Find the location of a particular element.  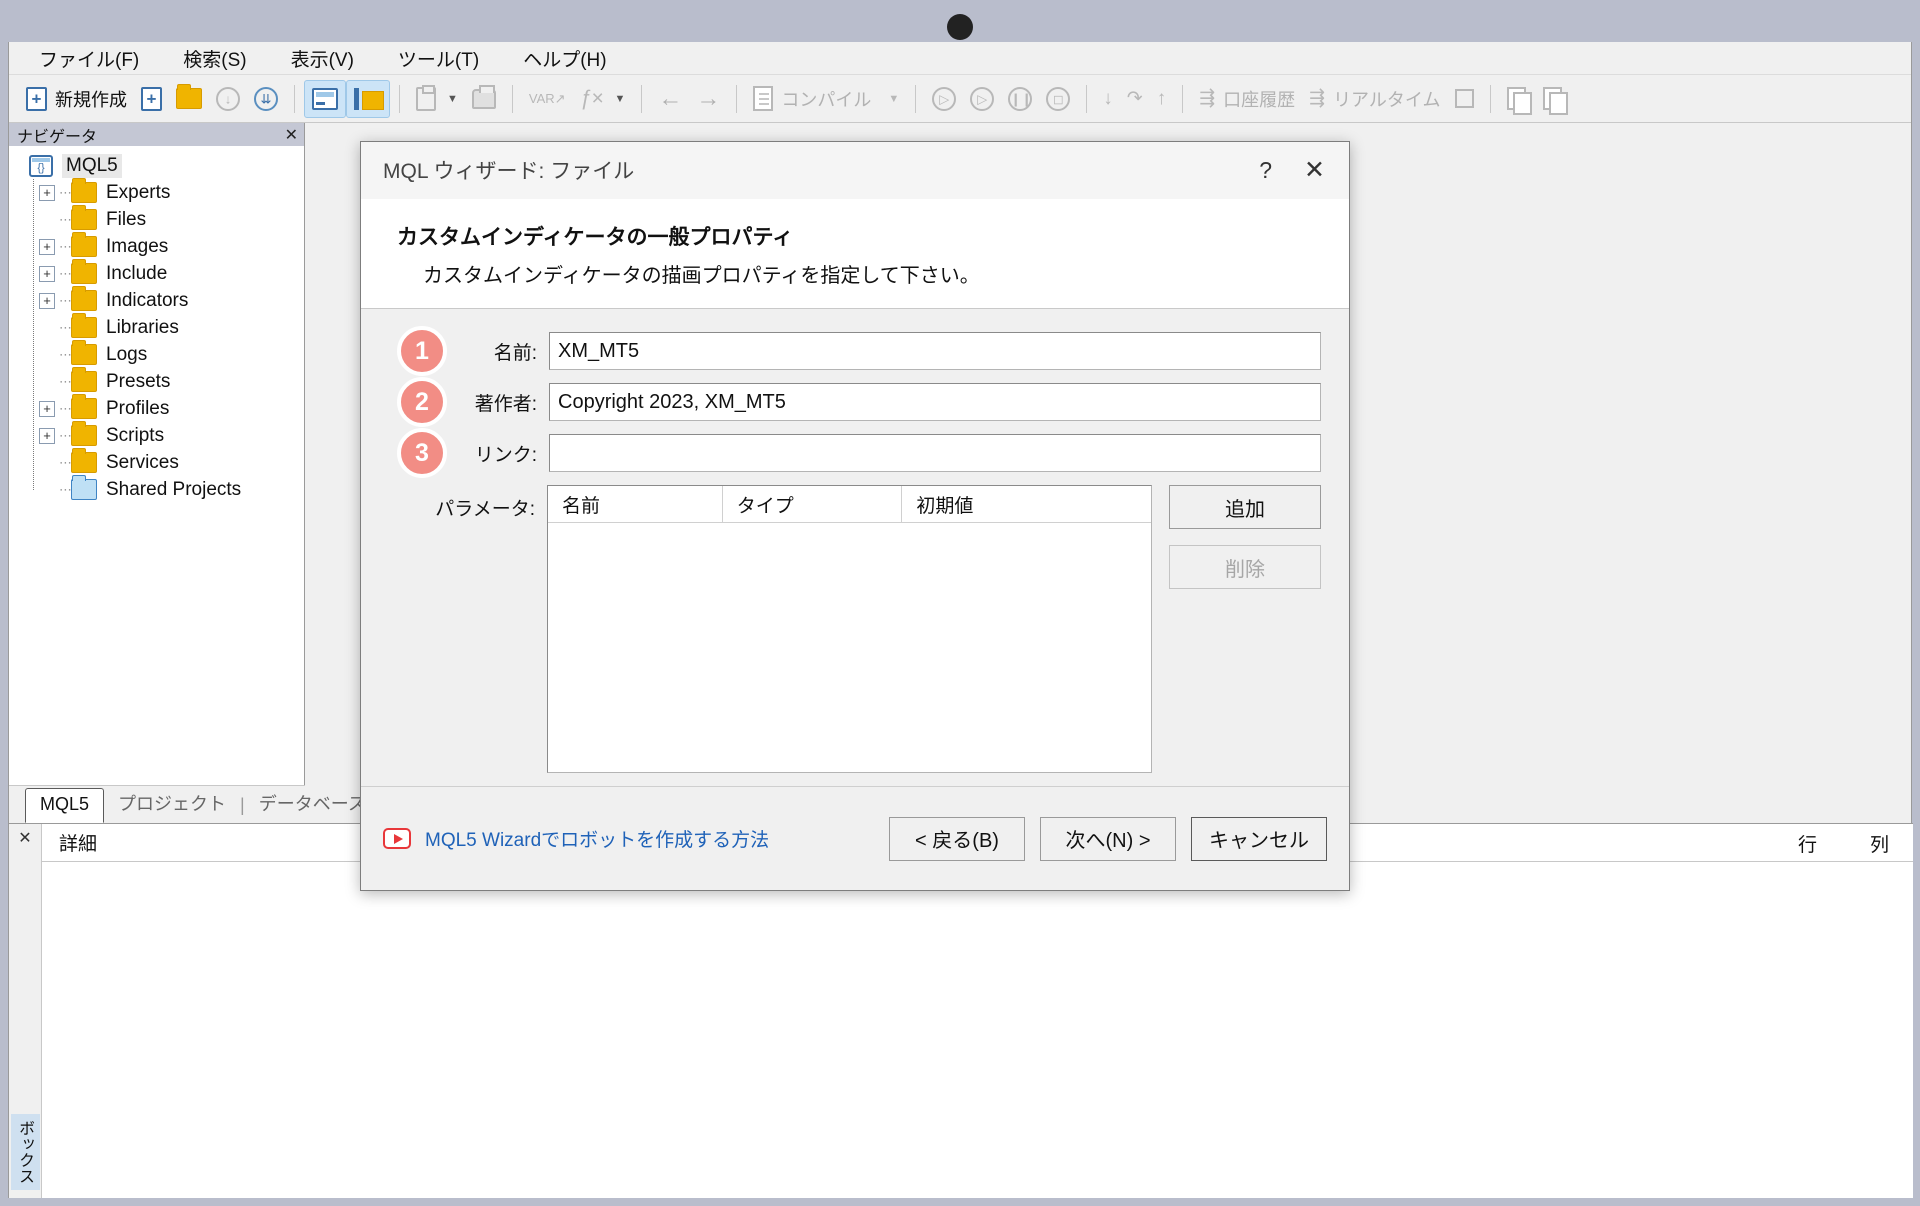

wizard-help-link: MQL5 Wizardでロボットを作成する方法 is located at coordinates (628, 838).